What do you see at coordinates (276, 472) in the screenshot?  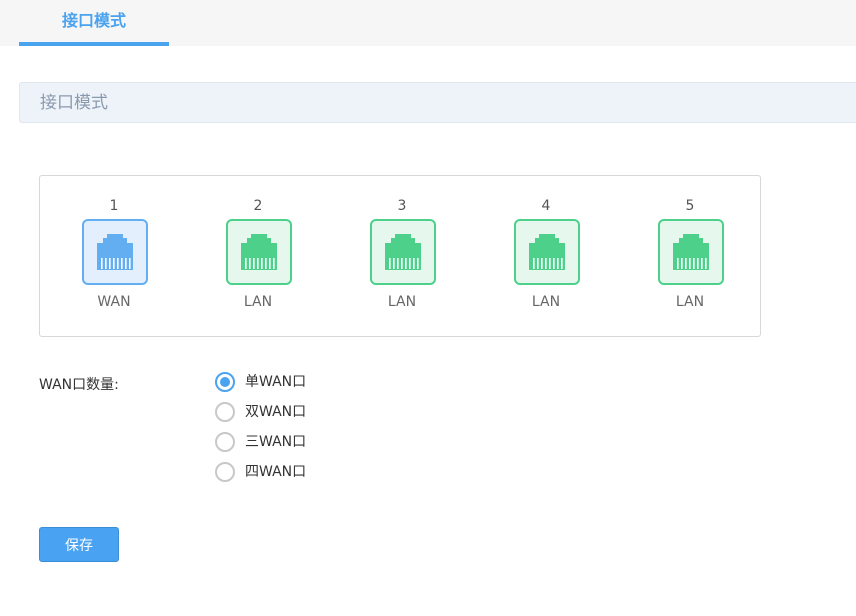 I see `radio-label: 四WAN口` at bounding box center [276, 472].